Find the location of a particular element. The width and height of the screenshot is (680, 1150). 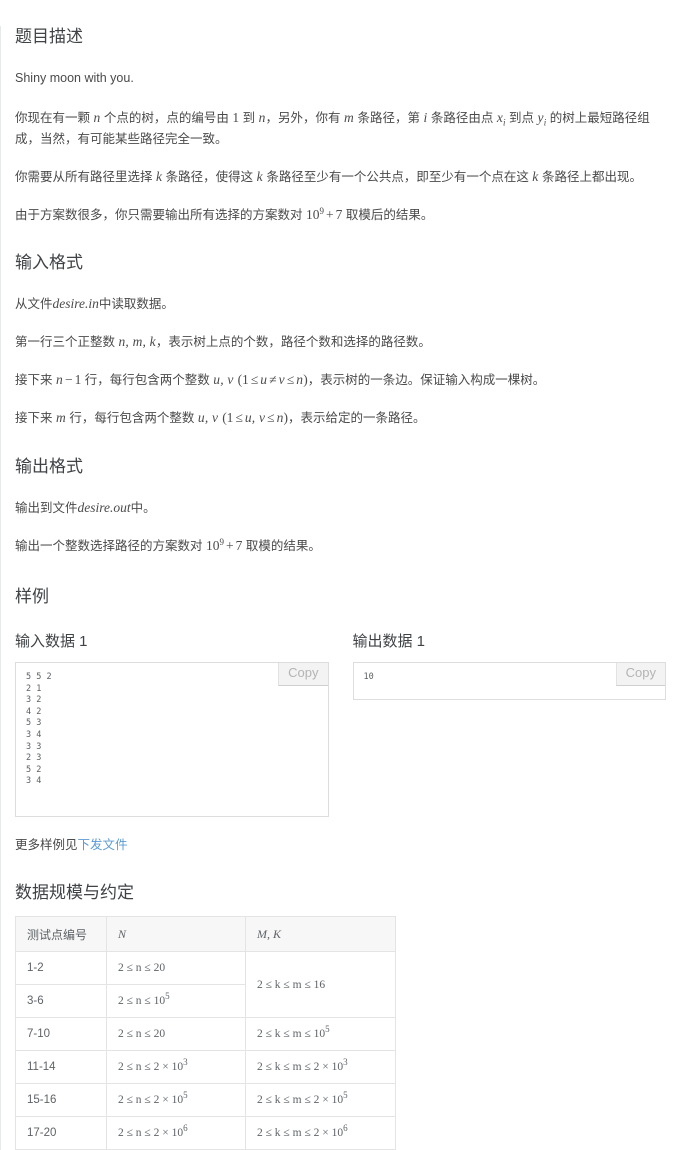

desc-p2-seg-b: 条路径，使得这 is located at coordinates (209, 177).